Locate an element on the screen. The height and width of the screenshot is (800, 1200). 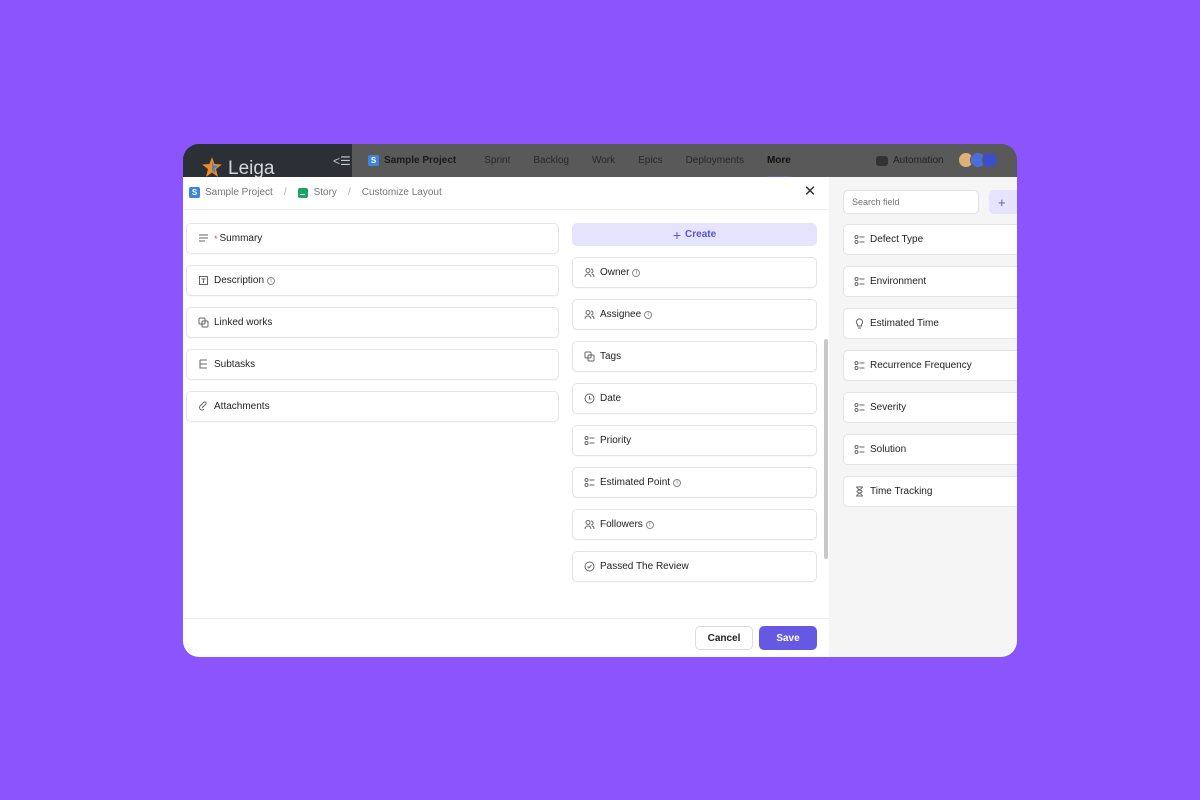
field-defect-type: Defect Type is located at coordinates (930, 239).